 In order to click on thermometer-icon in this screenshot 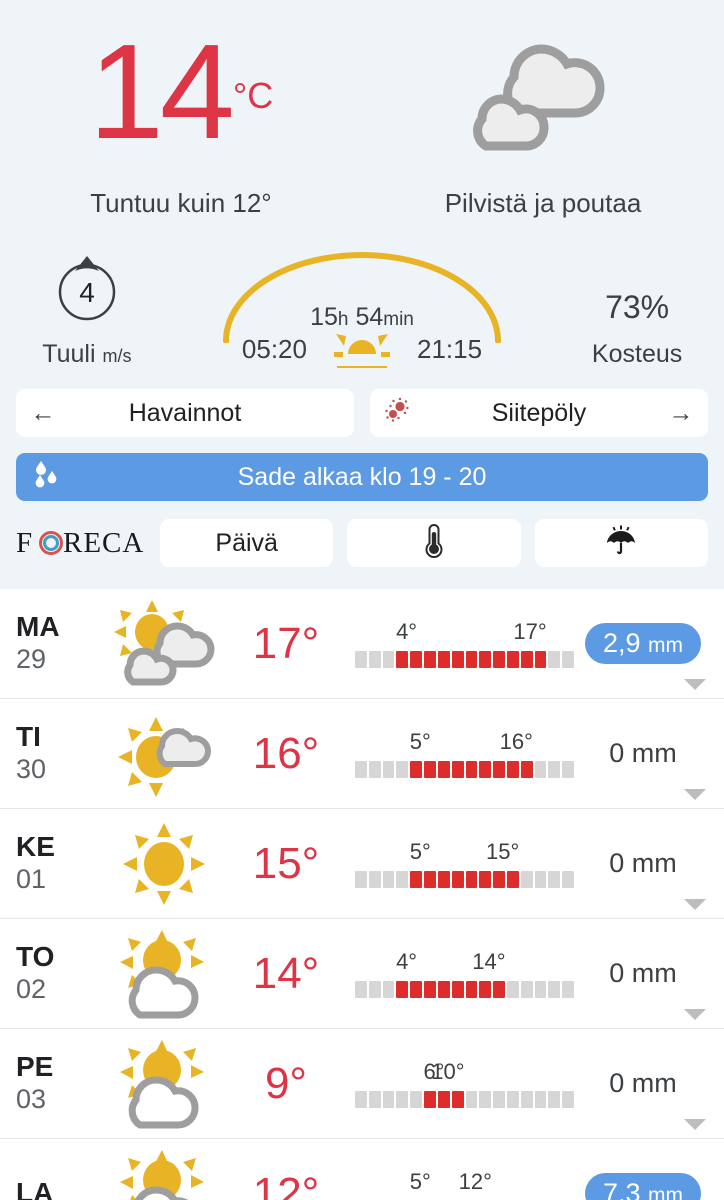, I will do `click(434, 543)`.